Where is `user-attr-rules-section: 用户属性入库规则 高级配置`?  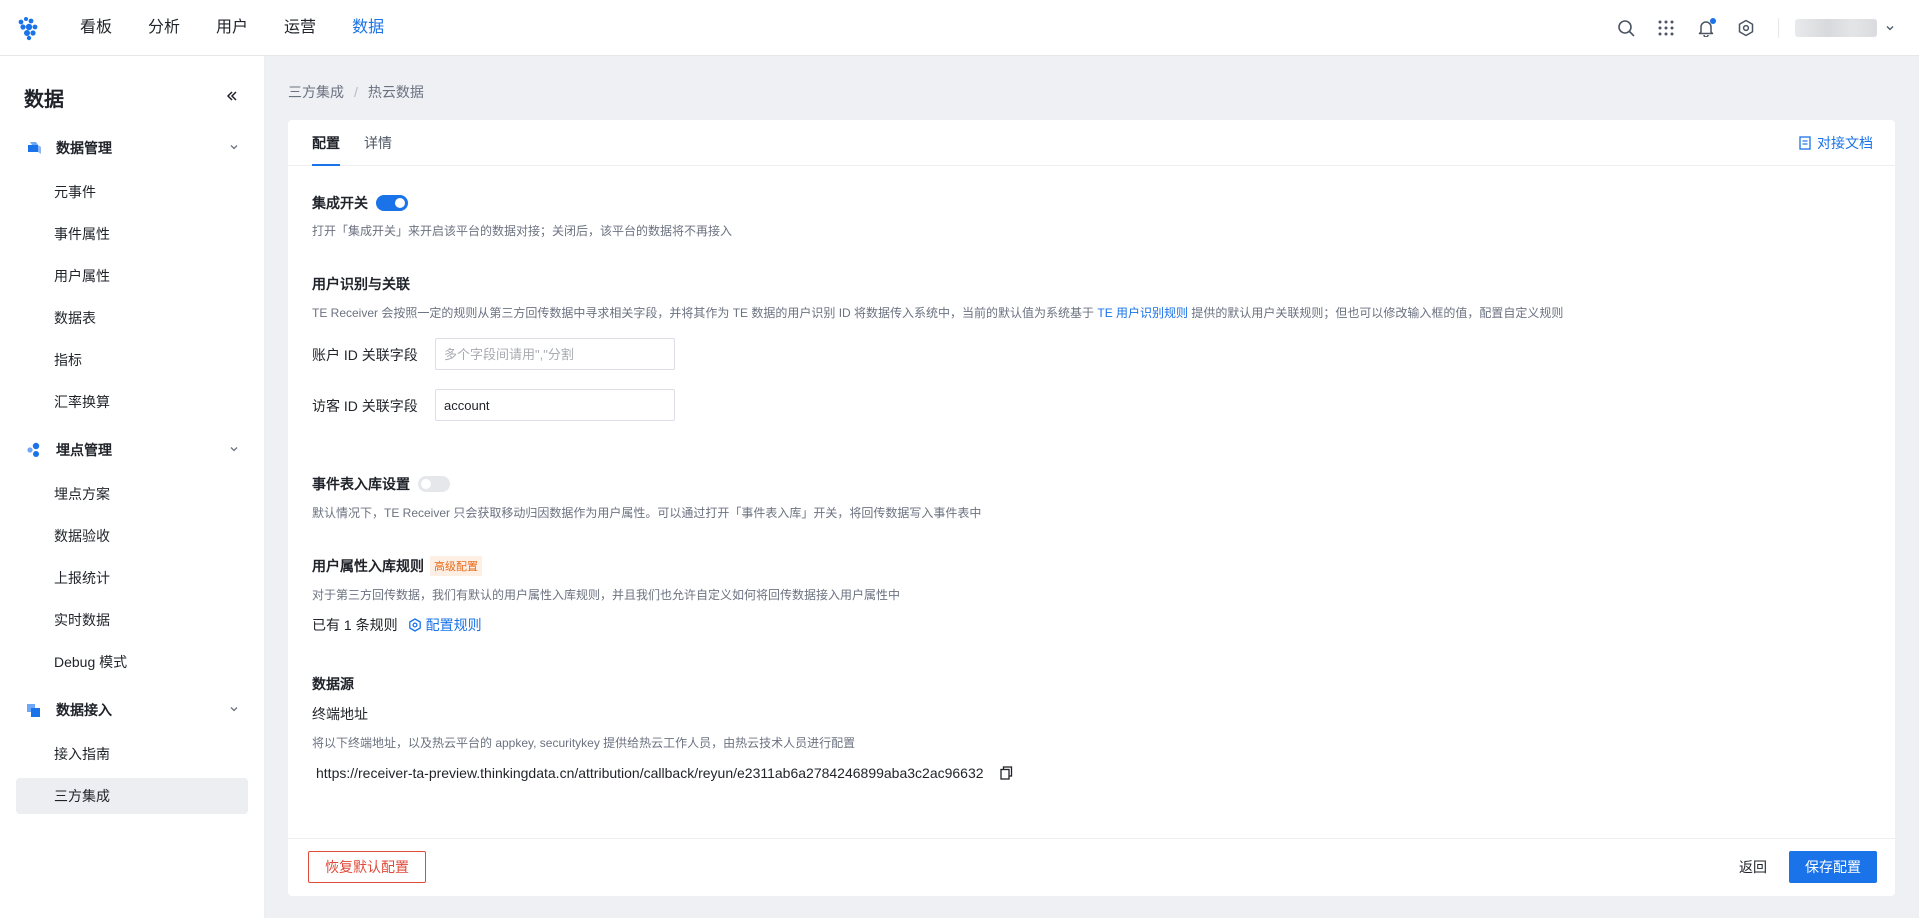 user-attr-rules-section: 用户属性入库规则 高级配置 is located at coordinates (397, 566).